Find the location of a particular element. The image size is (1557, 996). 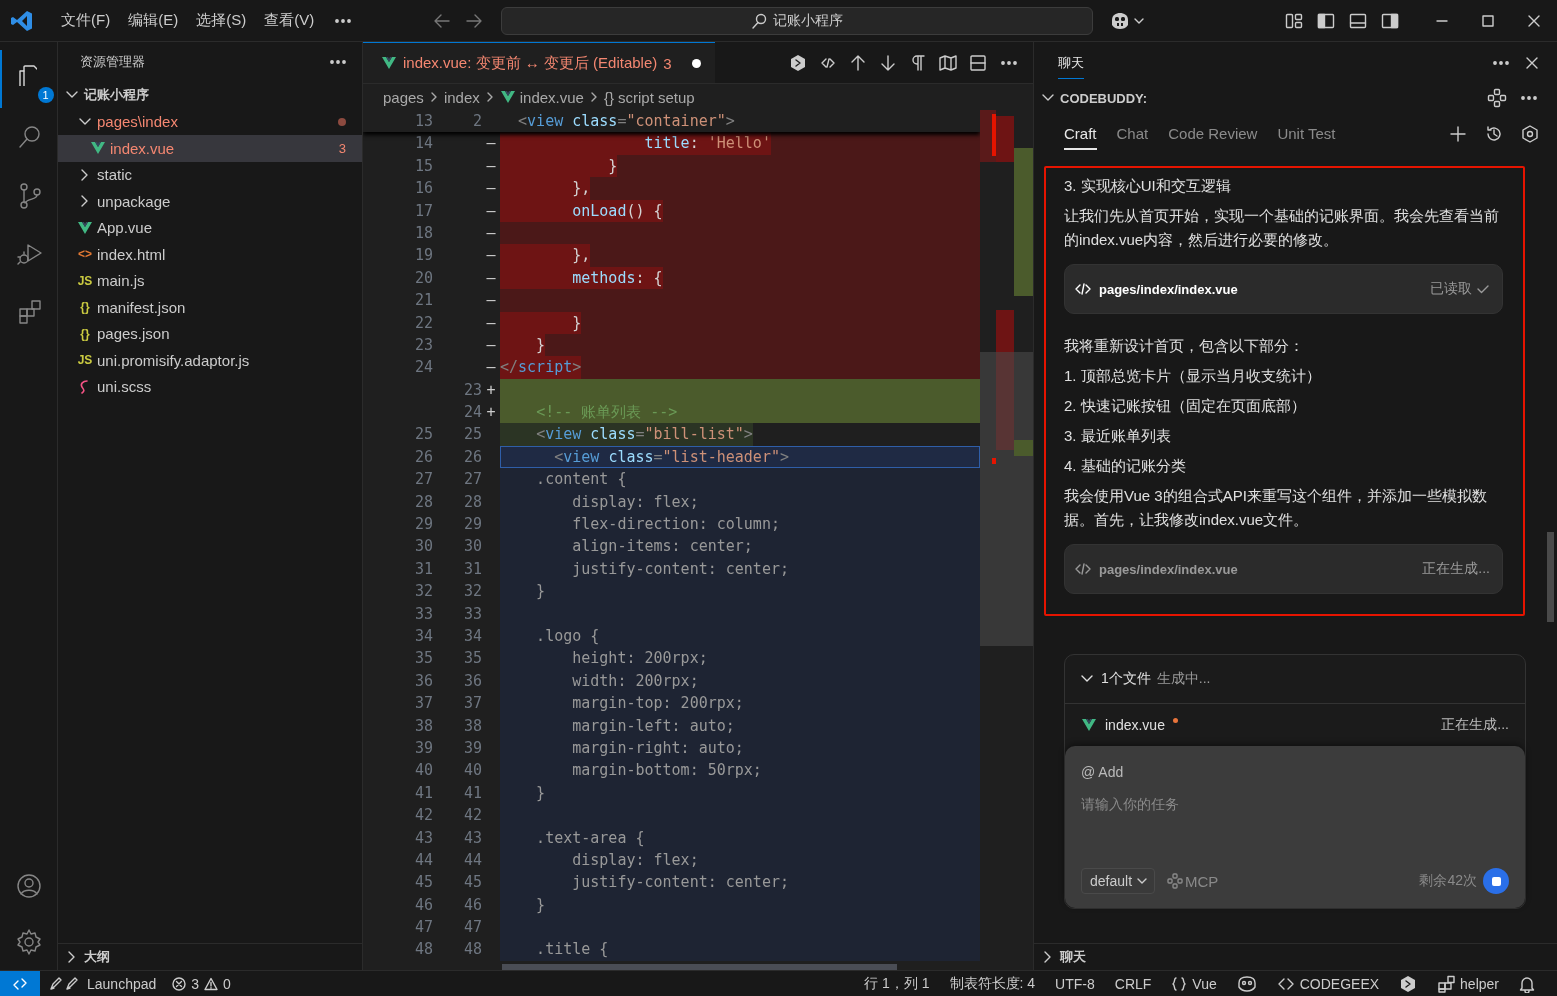

item-label: pages.json is located at coordinates (133, 334).